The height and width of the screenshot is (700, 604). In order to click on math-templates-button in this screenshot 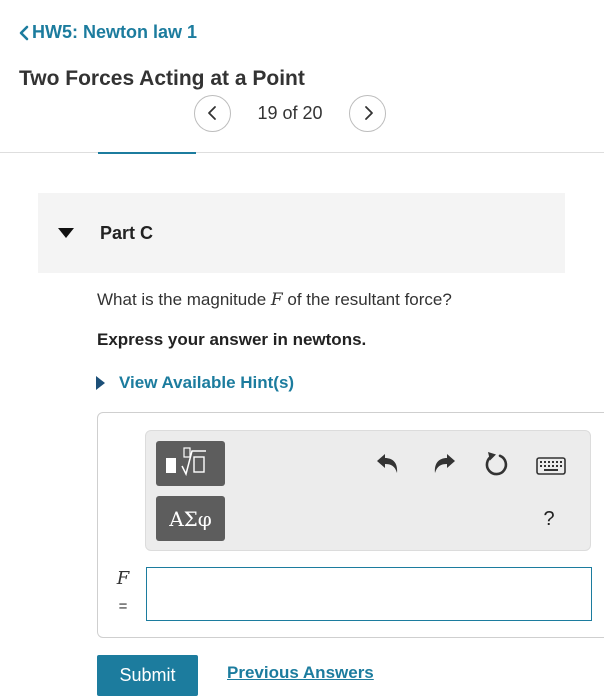, I will do `click(190, 463)`.